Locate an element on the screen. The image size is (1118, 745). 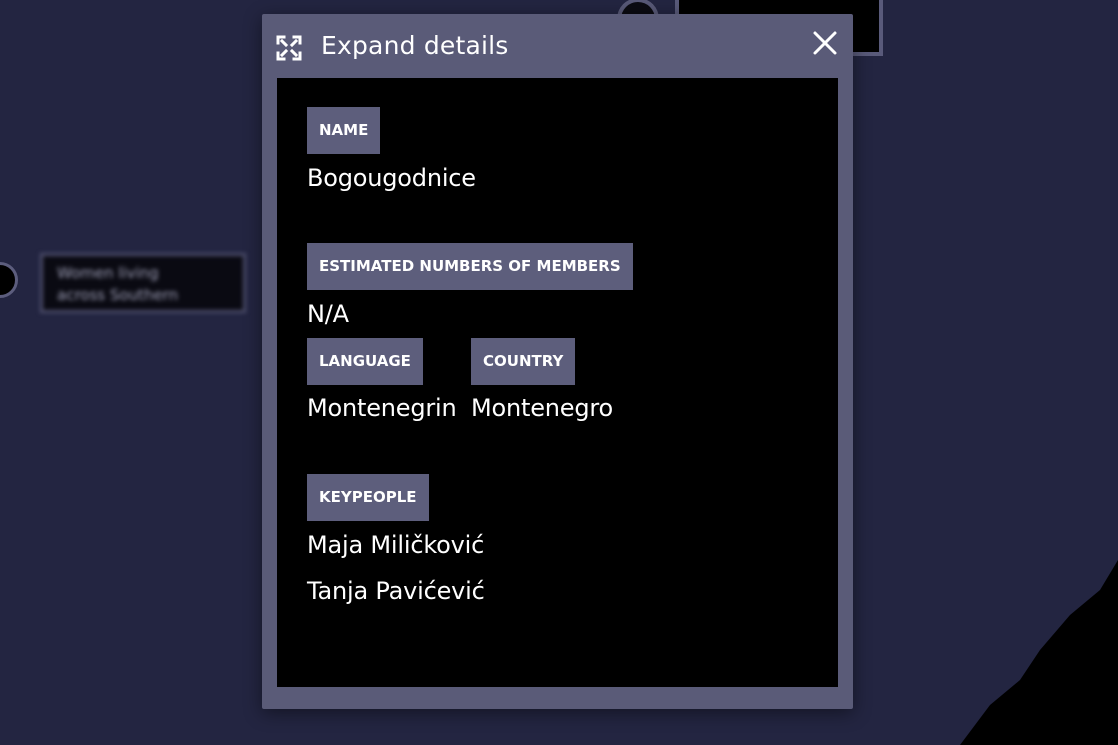
name-label: NAME is located at coordinates (344, 130).